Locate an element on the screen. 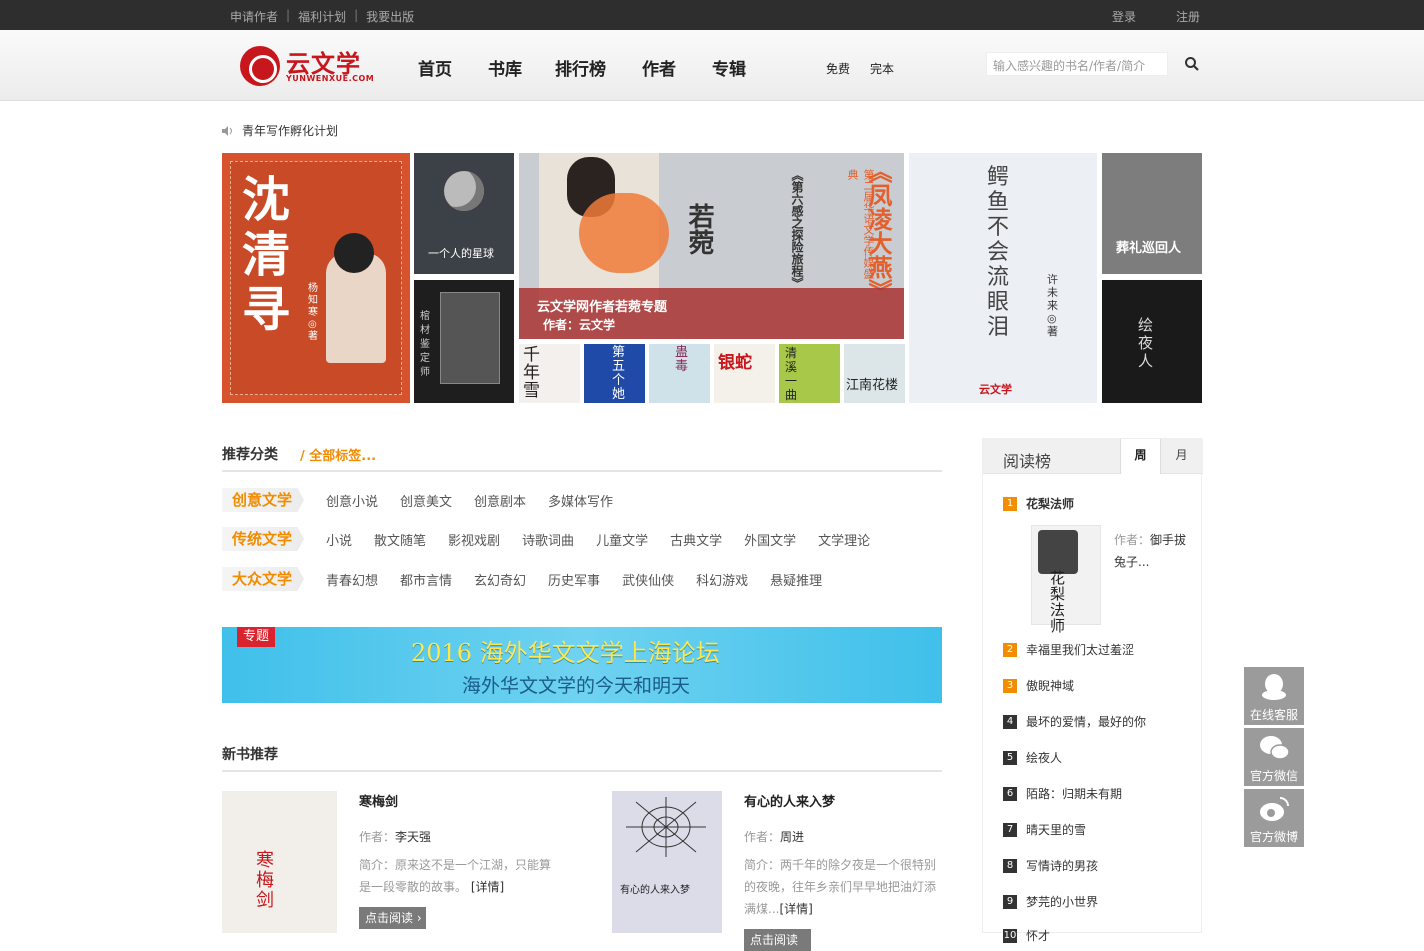 This screenshot has height=951, width=1424. float-service-button: 在线客服 is located at coordinates (1274, 696).